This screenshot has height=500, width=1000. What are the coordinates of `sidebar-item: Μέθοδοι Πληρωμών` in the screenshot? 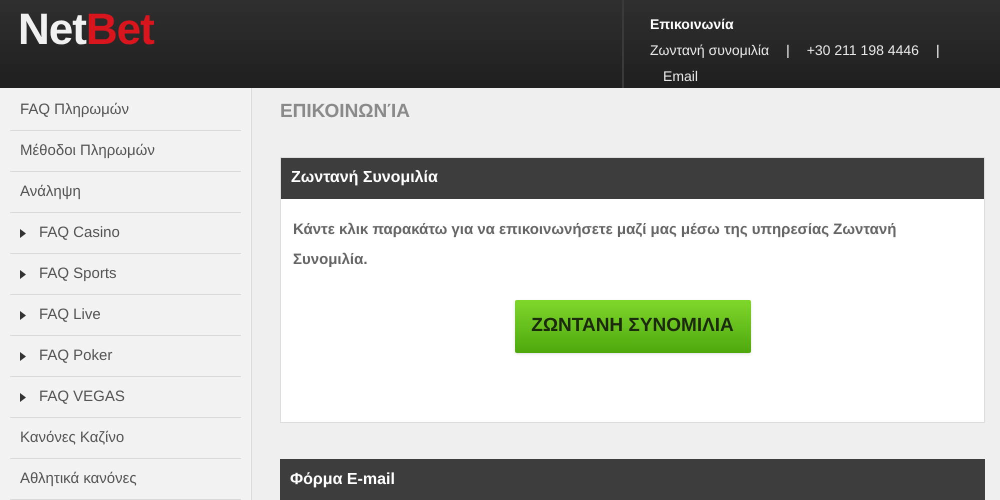 It's located at (125, 151).